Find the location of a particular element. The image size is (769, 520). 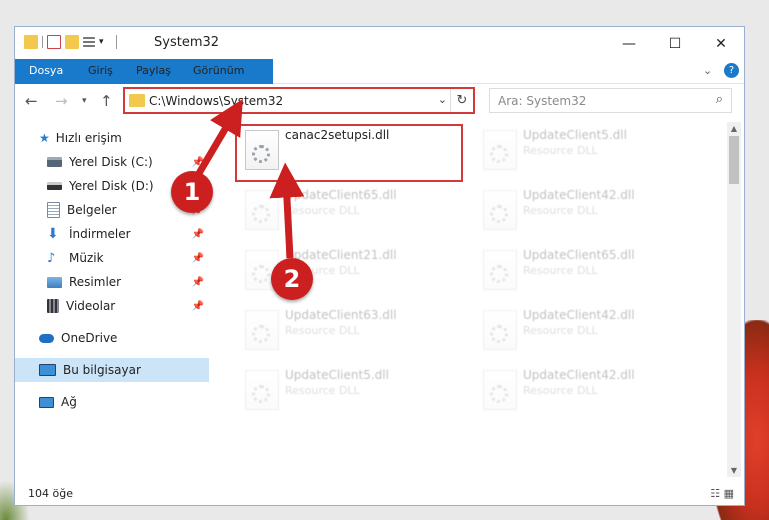

arrow-to-address-bar is located at coordinates (218, 137).